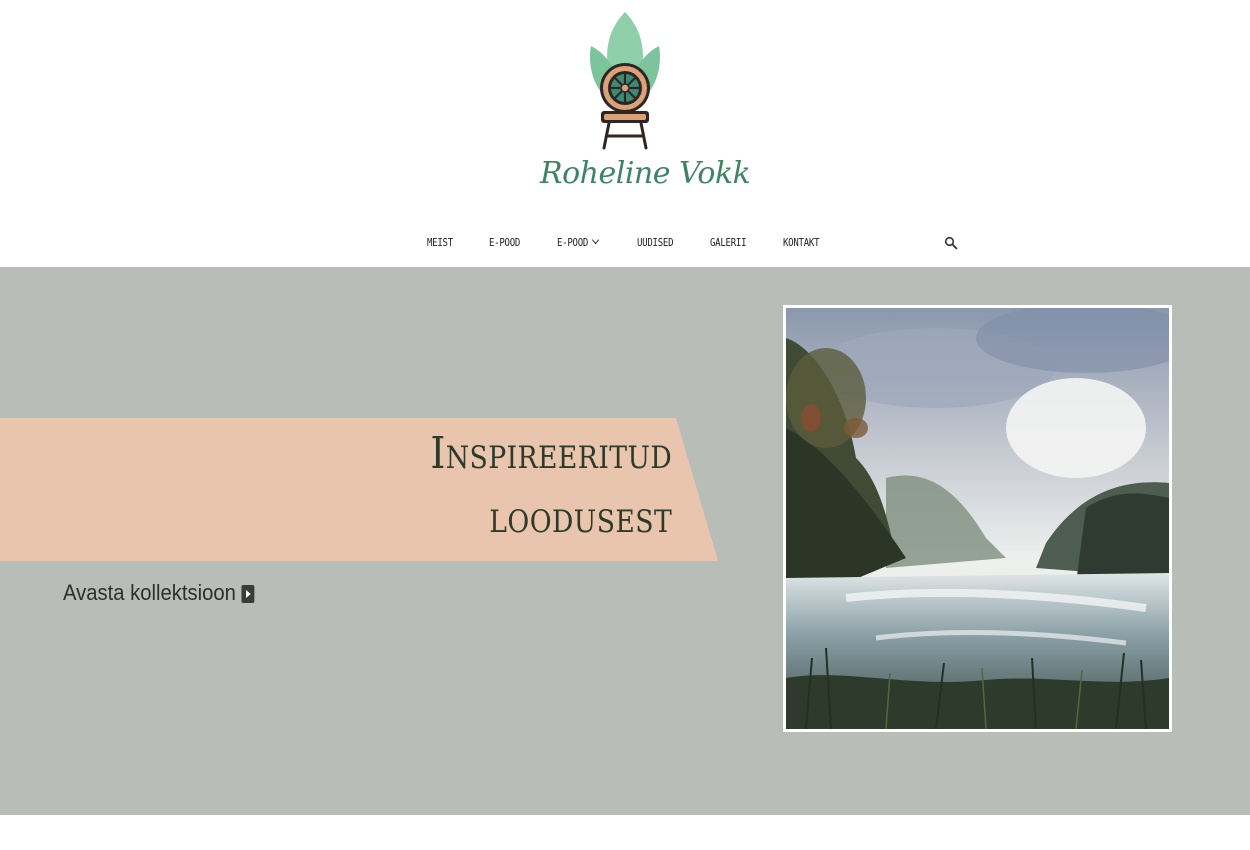 This screenshot has width=1250, height=850. I want to click on nav-item-e-pood-dropdown: E-POOD, so click(578, 242).